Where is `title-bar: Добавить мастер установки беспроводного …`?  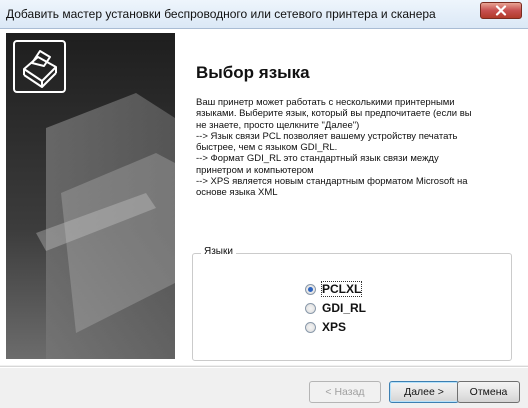
title-bar: Добавить мастер установки беспроводного … is located at coordinates (264, 14).